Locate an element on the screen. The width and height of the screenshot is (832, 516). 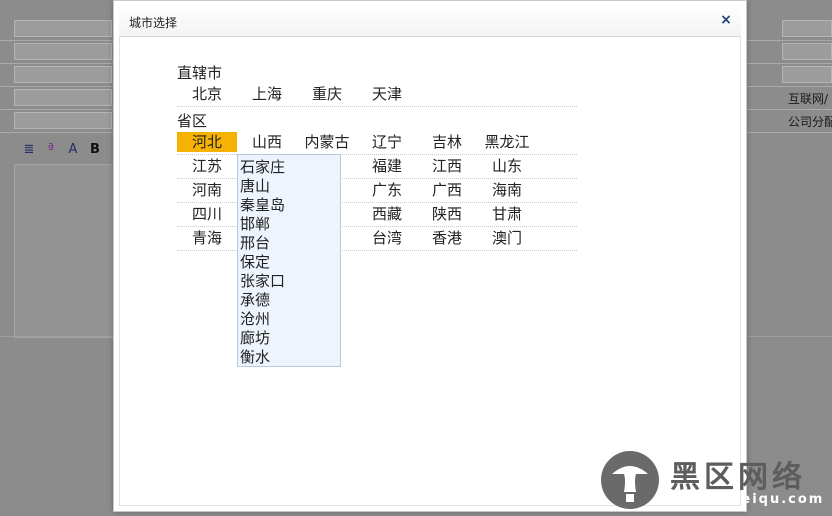
province-option: 辽宁 is located at coordinates (387, 142).